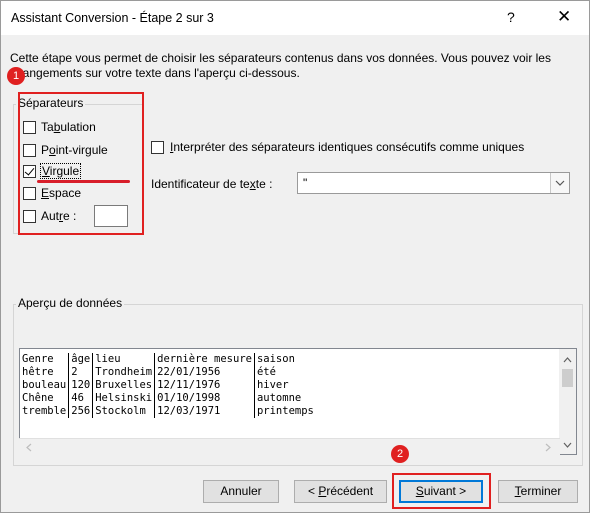 The width and height of the screenshot is (600, 525). Describe the element at coordinates (305, 183) in the screenshot. I see `text-qualifier-value: "` at that location.